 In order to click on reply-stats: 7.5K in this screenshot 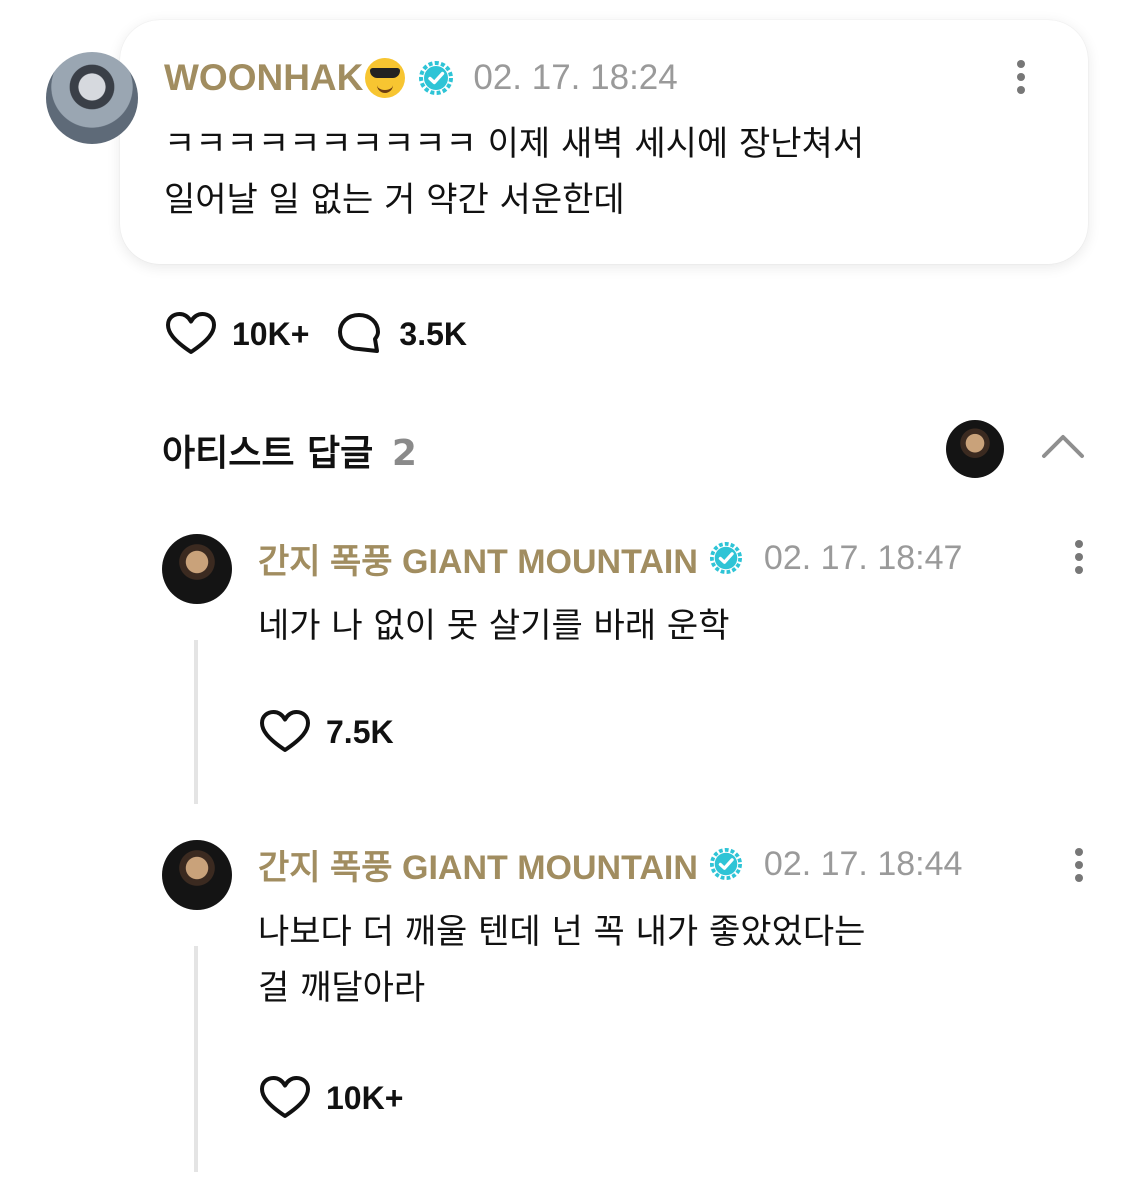, I will do `click(326, 732)`.